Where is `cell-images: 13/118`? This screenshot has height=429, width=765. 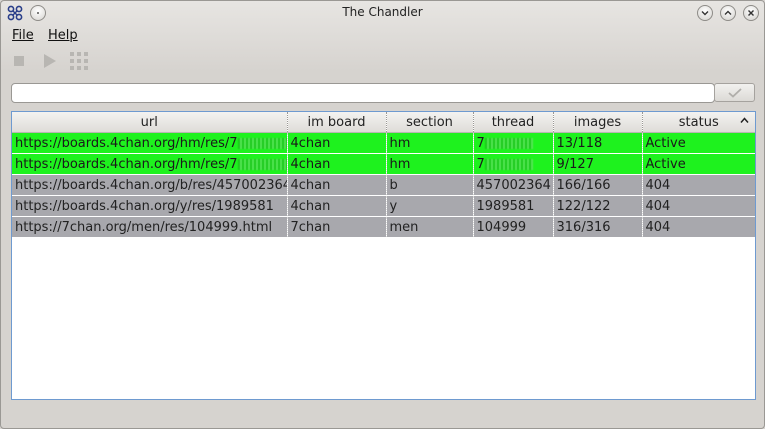
cell-images: 13/118 is located at coordinates (598, 143).